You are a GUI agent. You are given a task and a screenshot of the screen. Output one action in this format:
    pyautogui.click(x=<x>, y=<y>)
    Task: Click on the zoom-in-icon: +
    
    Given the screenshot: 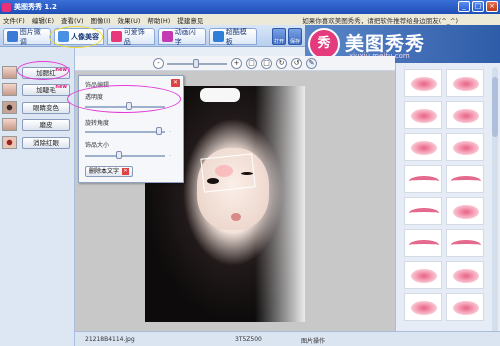 What is the action you would take?
    pyautogui.click(x=236, y=63)
    